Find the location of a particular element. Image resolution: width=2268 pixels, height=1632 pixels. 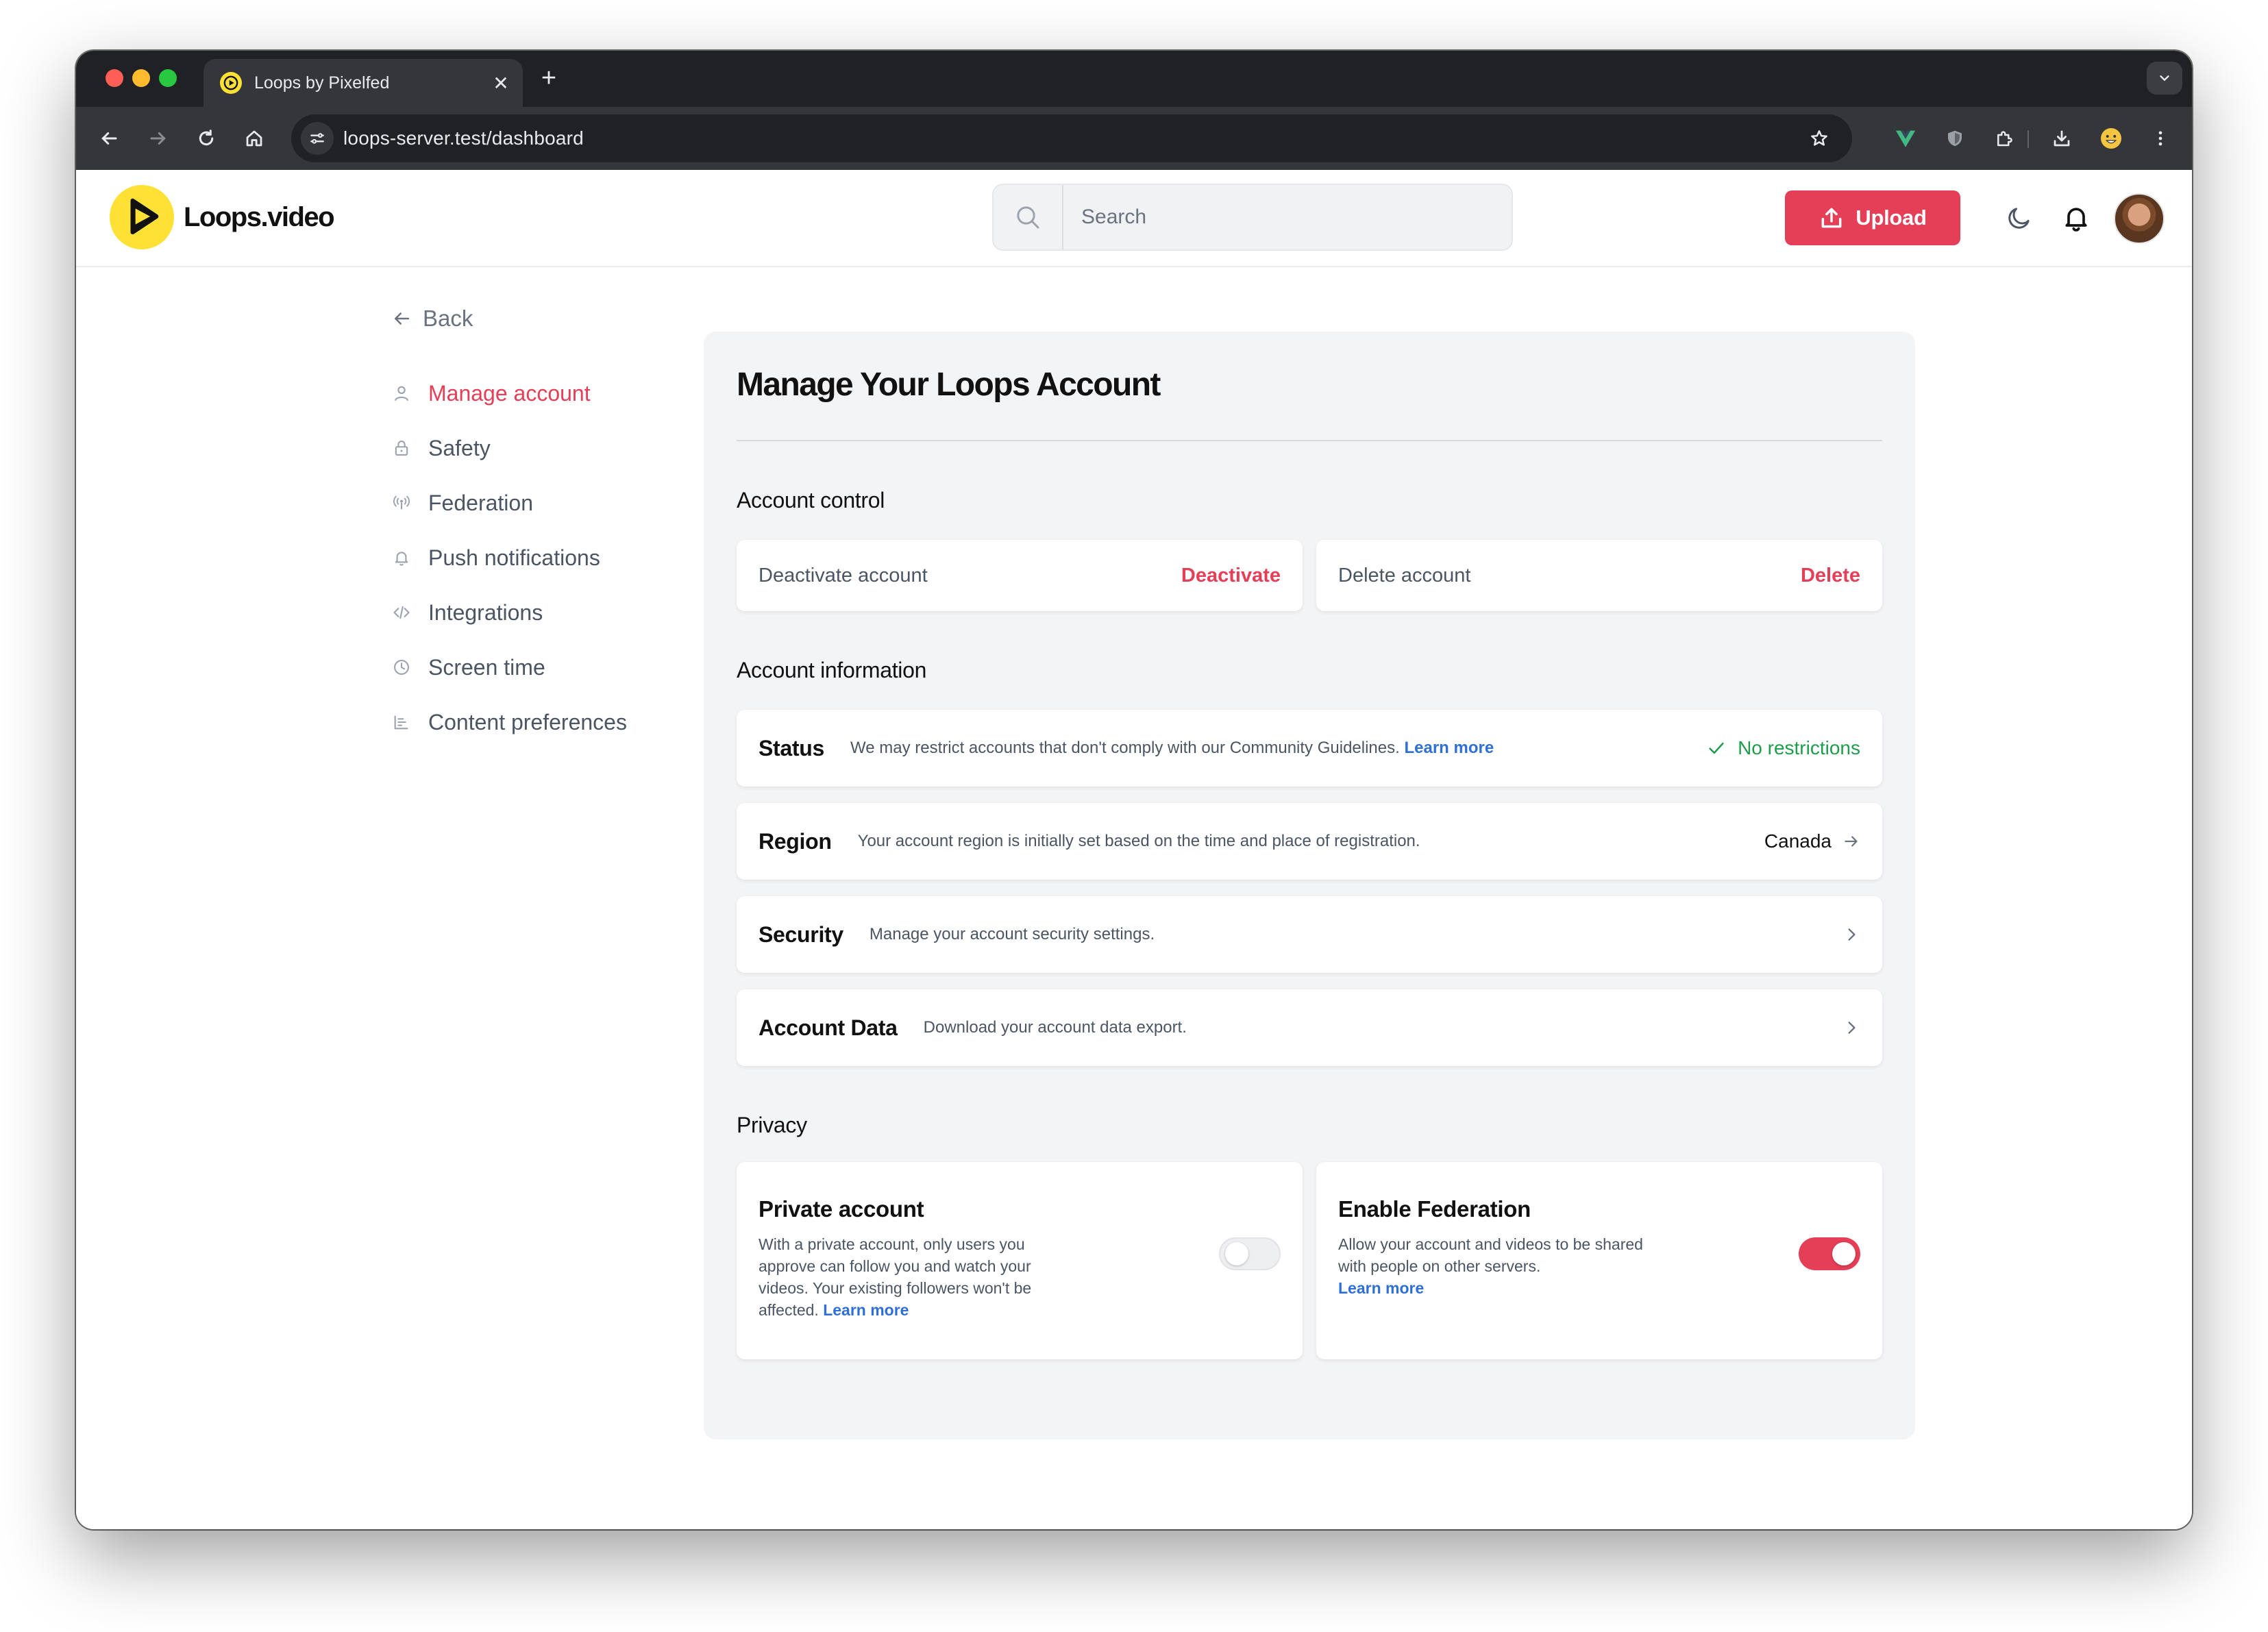

tab-title: Loops by Pixelfed is located at coordinates (322, 82).